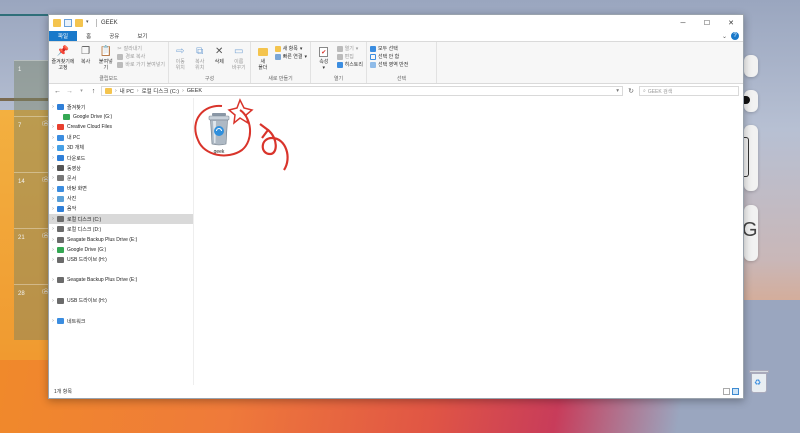  Describe the element at coordinates (338, 79) in the screenshot. I see `group-label-open: 열기` at that location.